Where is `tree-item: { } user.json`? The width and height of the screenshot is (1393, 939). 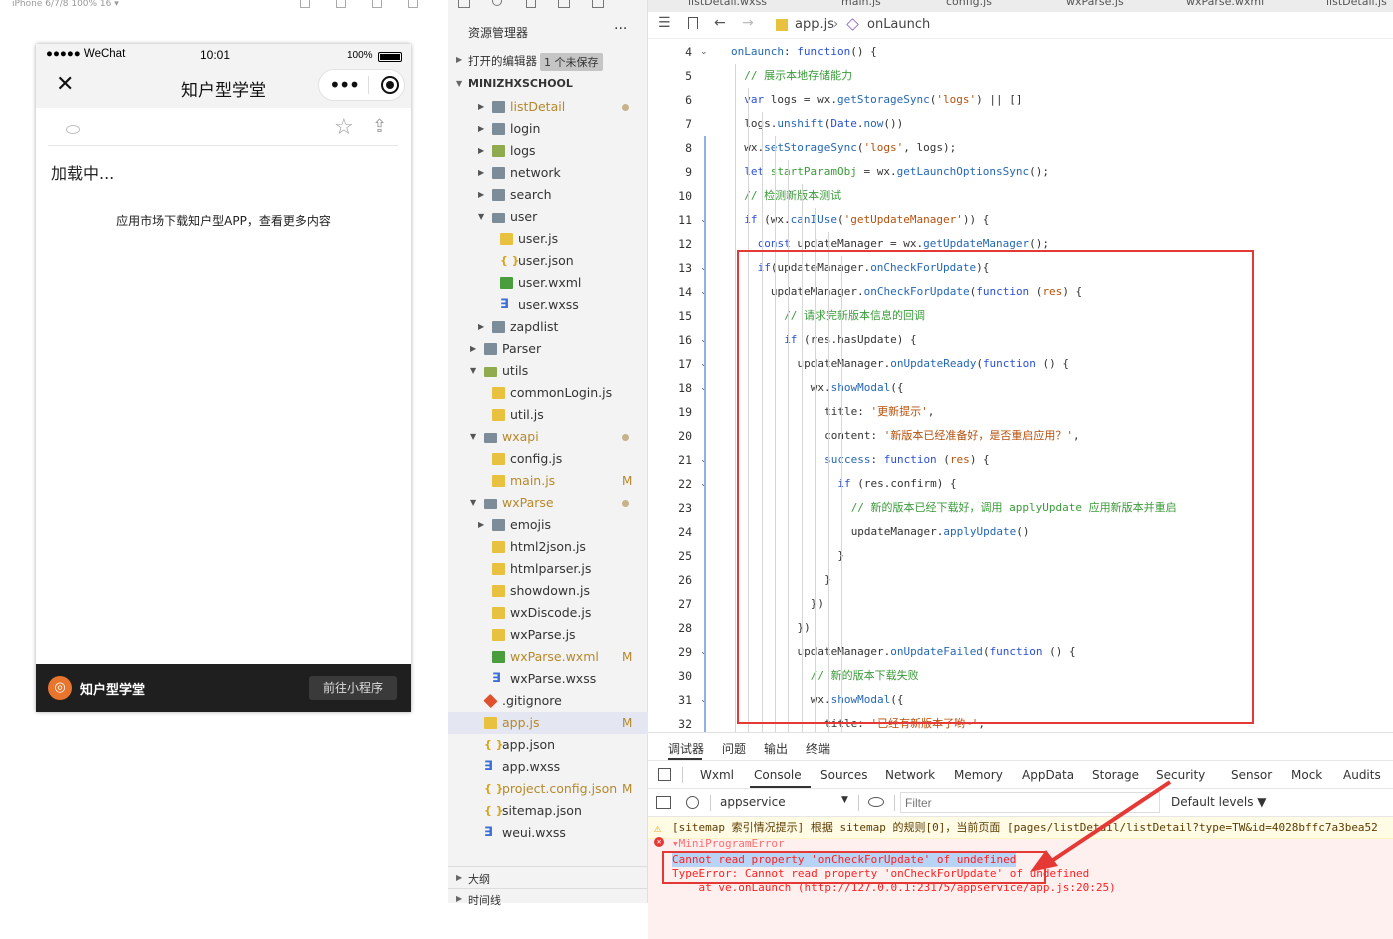 tree-item: { } user.json is located at coordinates (548, 261).